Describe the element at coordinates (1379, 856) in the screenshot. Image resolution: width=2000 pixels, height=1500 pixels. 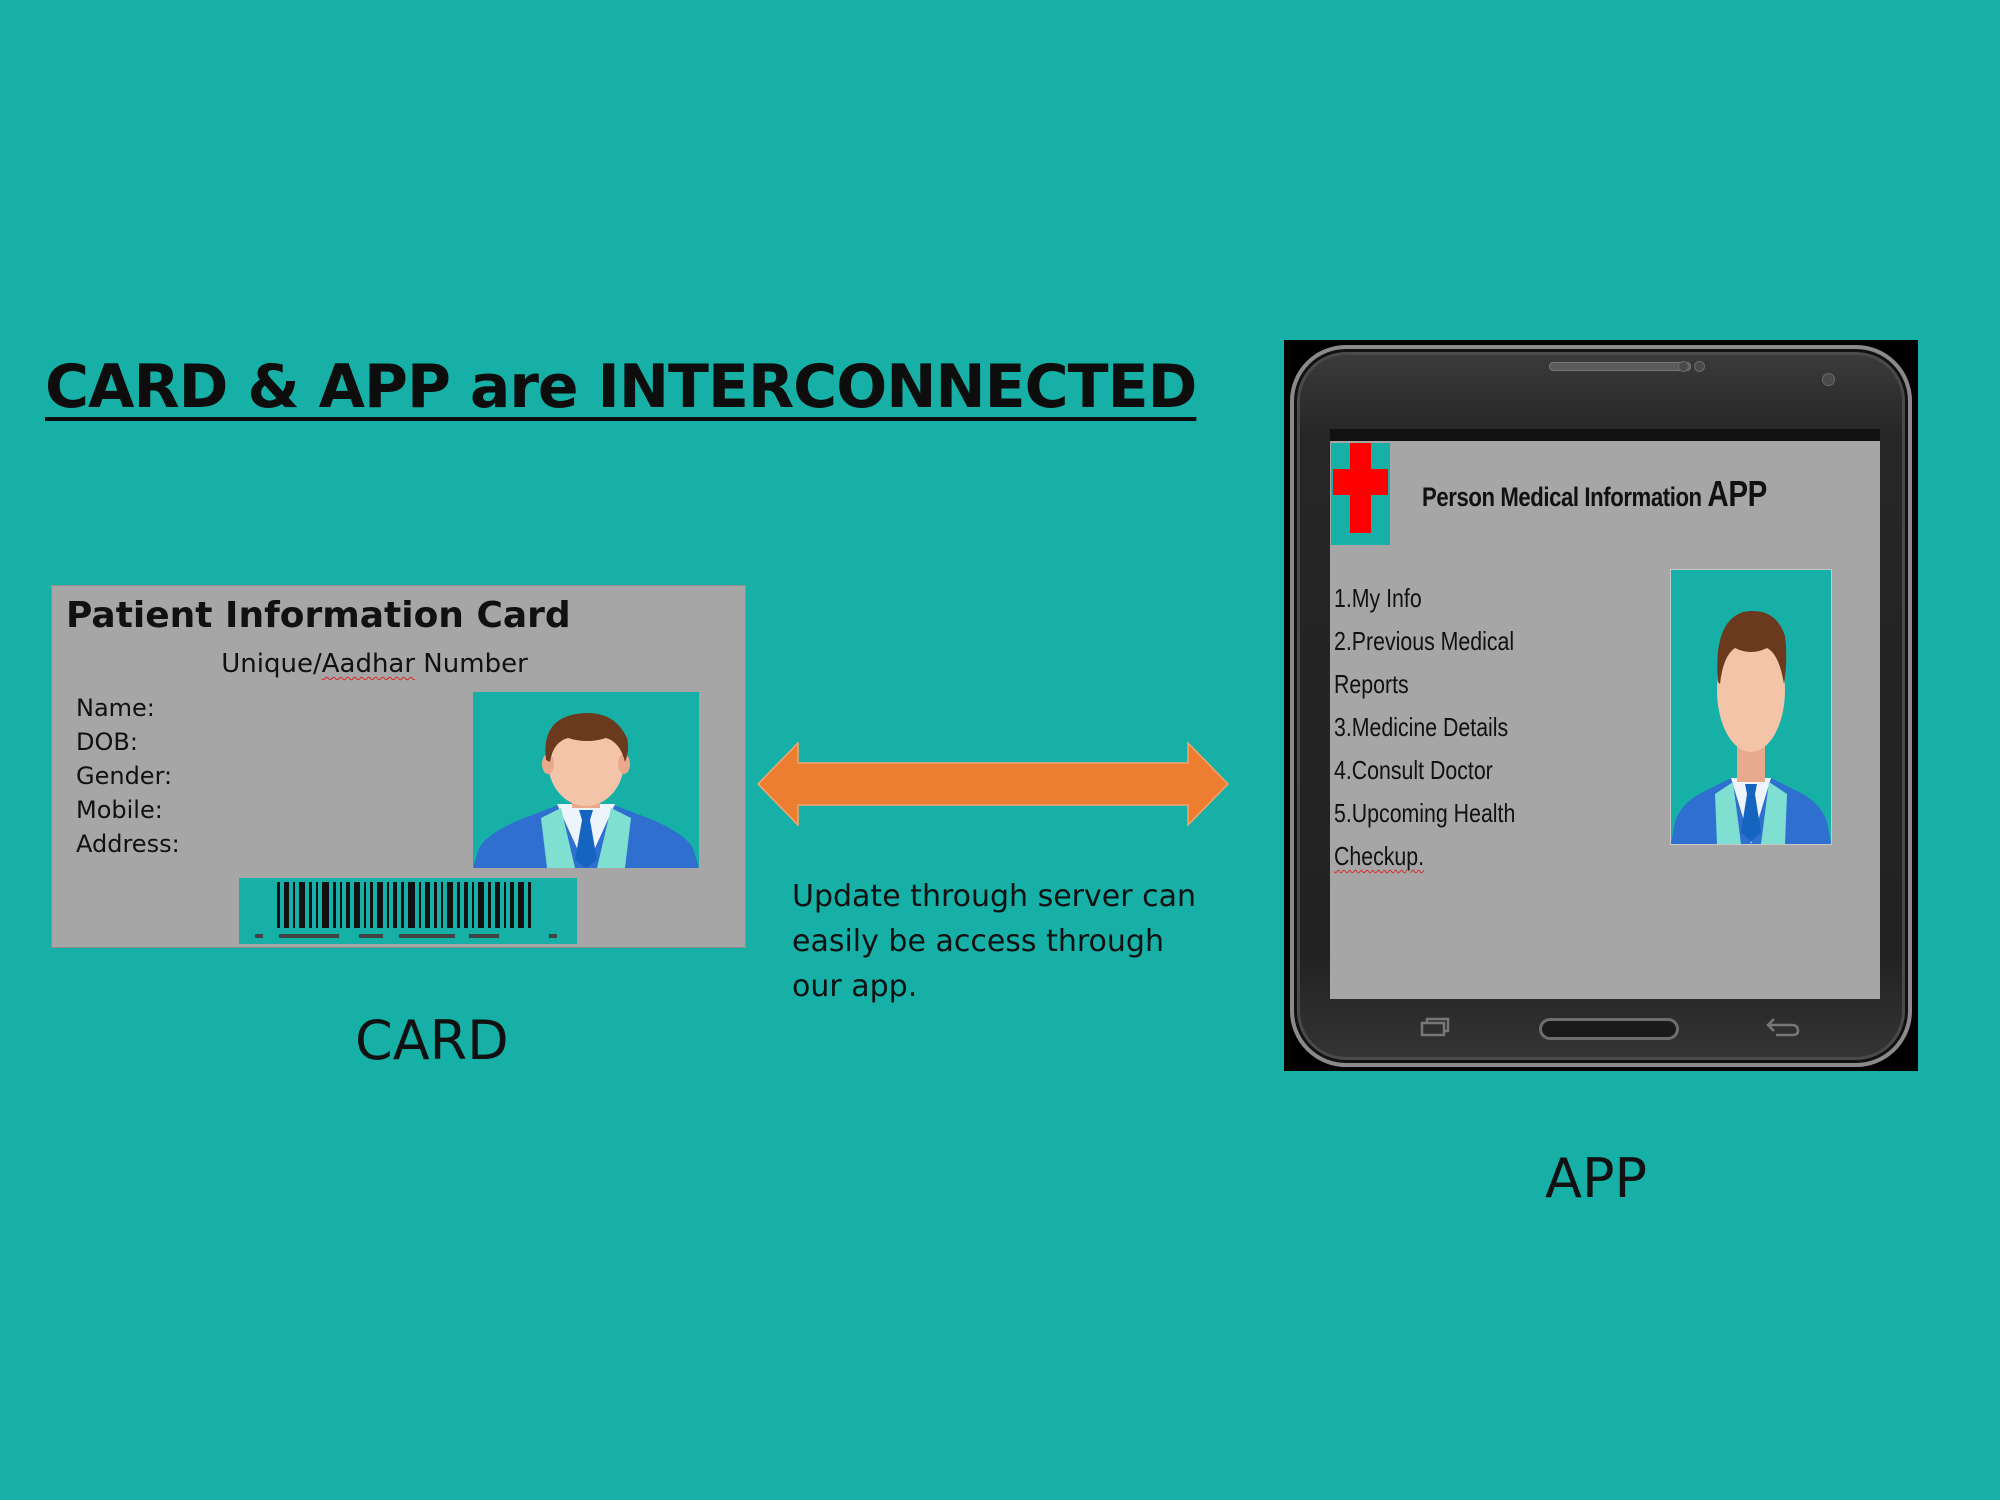
I see `menu-item-checkup-text: Checkup.` at that location.